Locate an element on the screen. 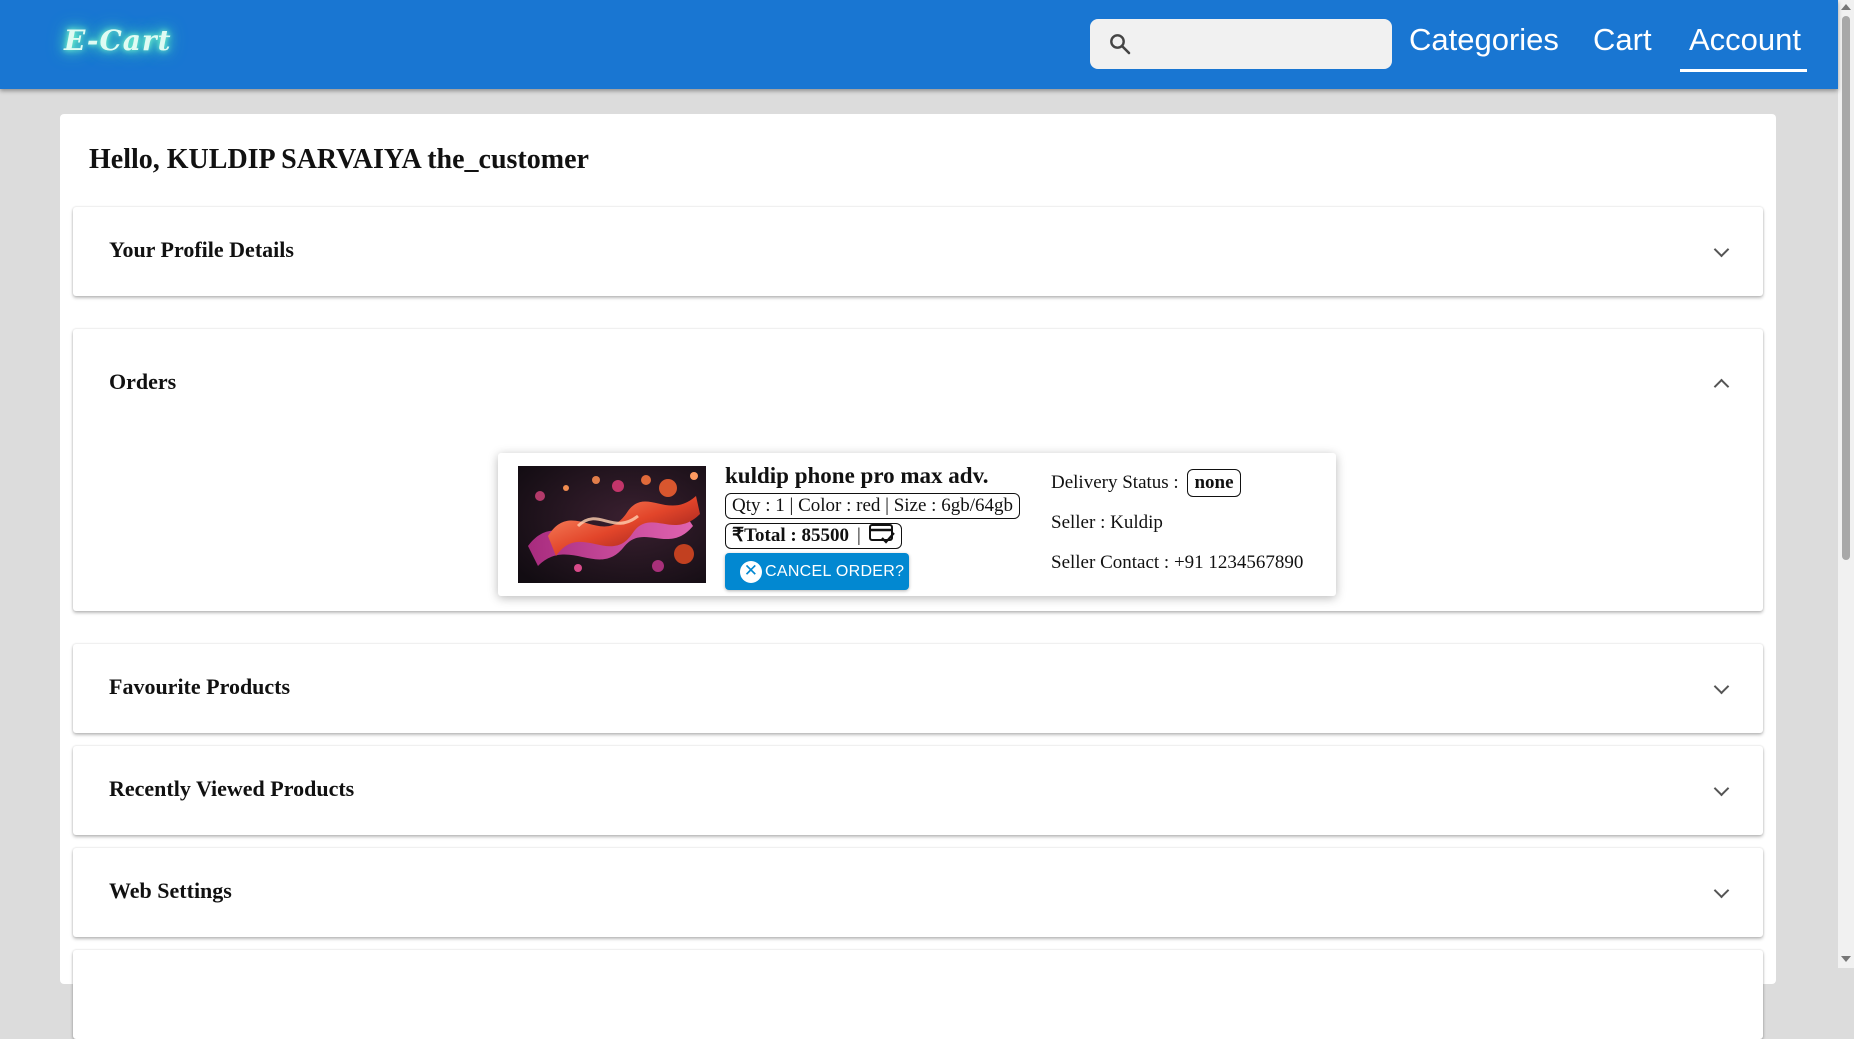 This screenshot has height=1039, width=1854. order-total-box: ₹Total : 85500 | is located at coordinates (813, 536).